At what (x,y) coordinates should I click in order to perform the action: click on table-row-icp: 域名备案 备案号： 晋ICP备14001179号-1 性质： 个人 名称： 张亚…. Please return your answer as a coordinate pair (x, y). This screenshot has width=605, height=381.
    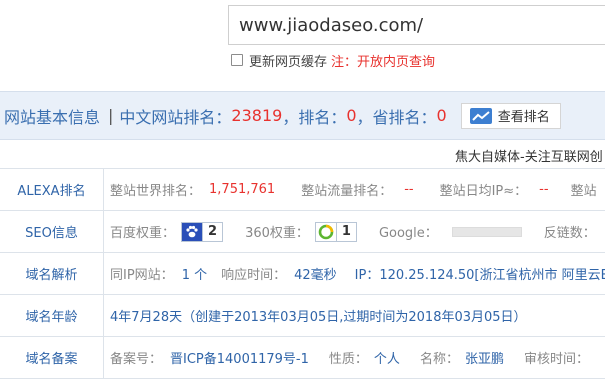
    Looking at the image, I should click on (302, 358).